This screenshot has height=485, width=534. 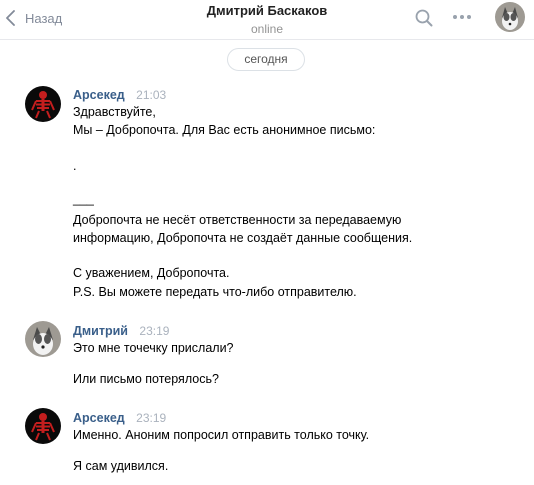 What do you see at coordinates (146, 379) in the screenshot?
I see `message-text-line: Или письмо потерялось?` at bounding box center [146, 379].